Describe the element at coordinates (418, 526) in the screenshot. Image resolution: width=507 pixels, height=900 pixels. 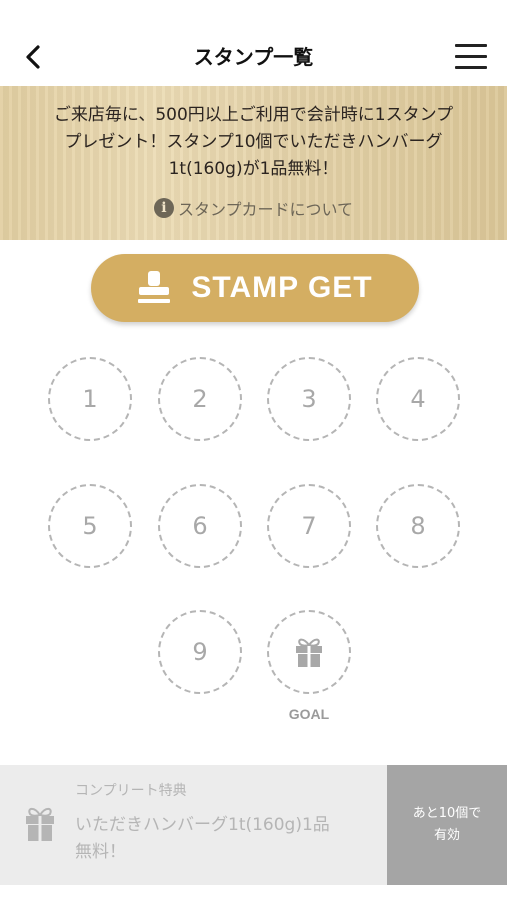
I see `stamp-slot-8: 8` at that location.